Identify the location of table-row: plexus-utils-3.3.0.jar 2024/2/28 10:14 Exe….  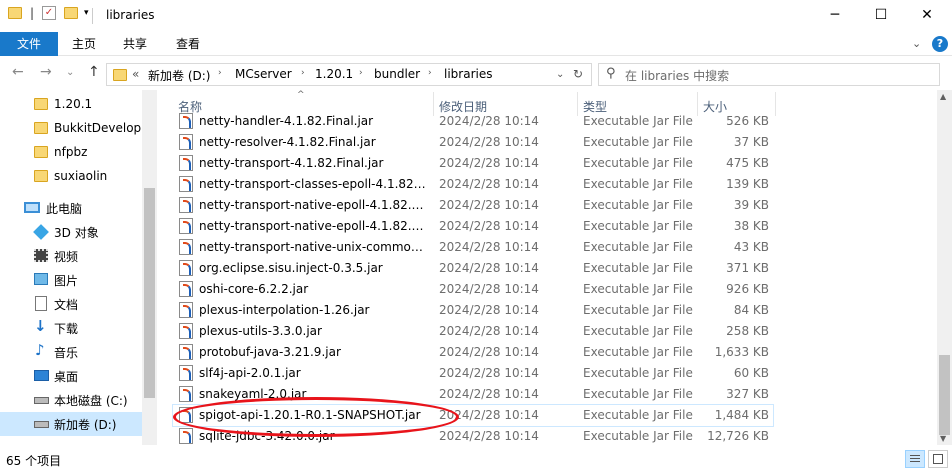
(473, 331).